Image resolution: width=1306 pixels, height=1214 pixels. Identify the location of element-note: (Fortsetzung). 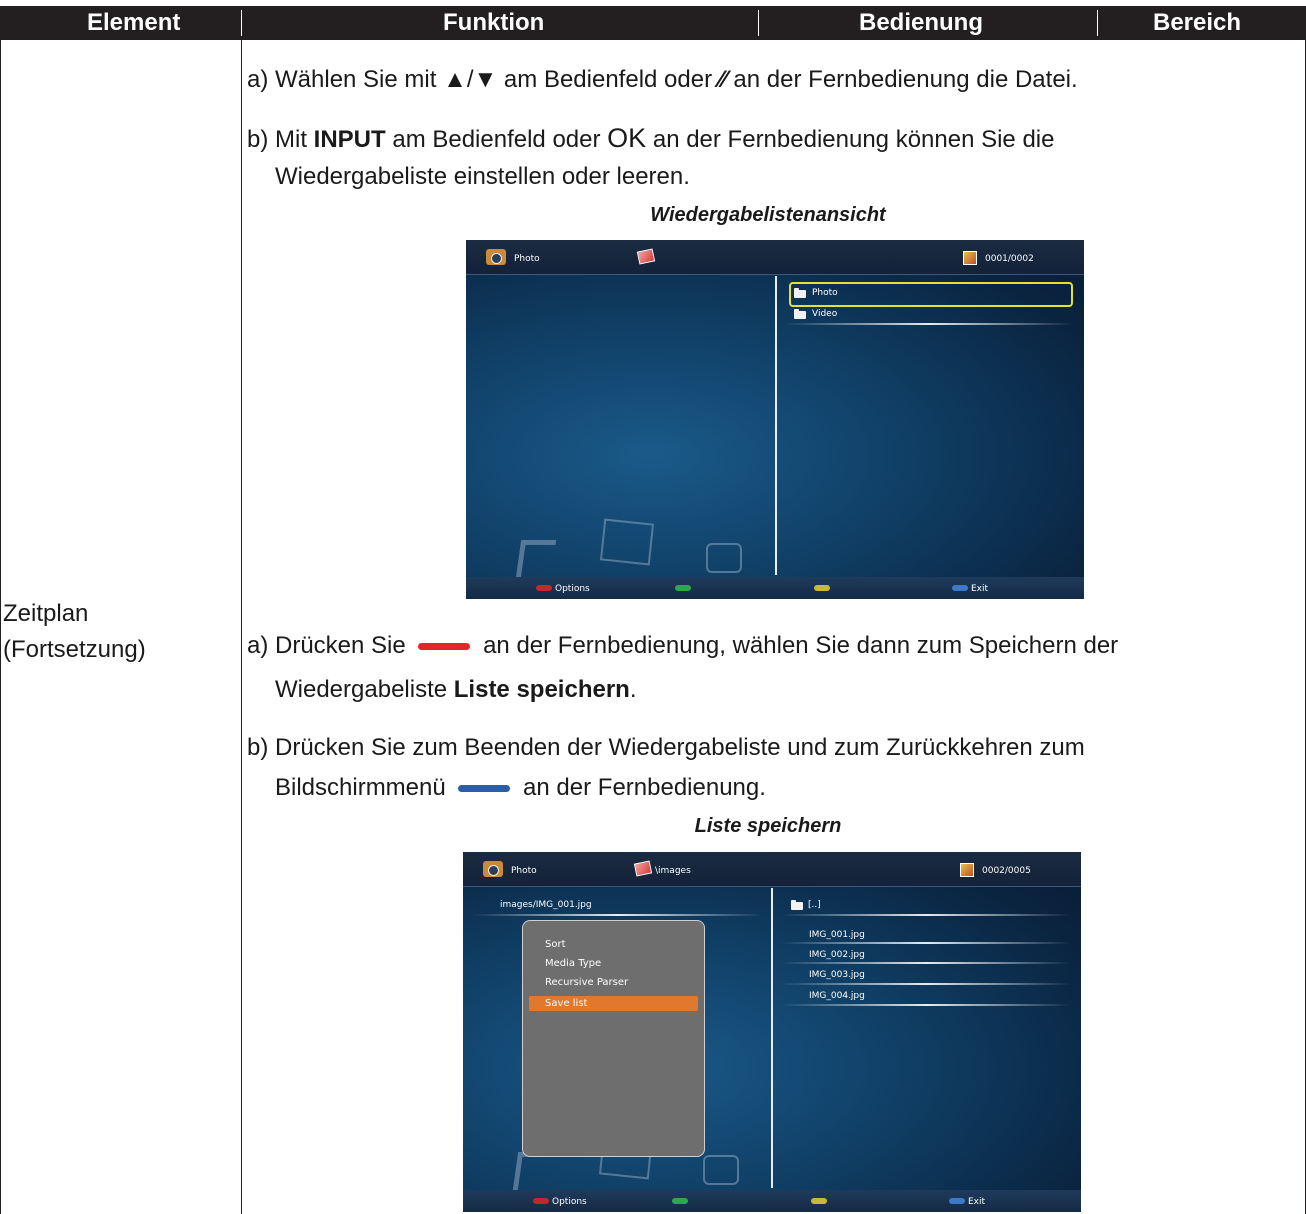
(74, 649).